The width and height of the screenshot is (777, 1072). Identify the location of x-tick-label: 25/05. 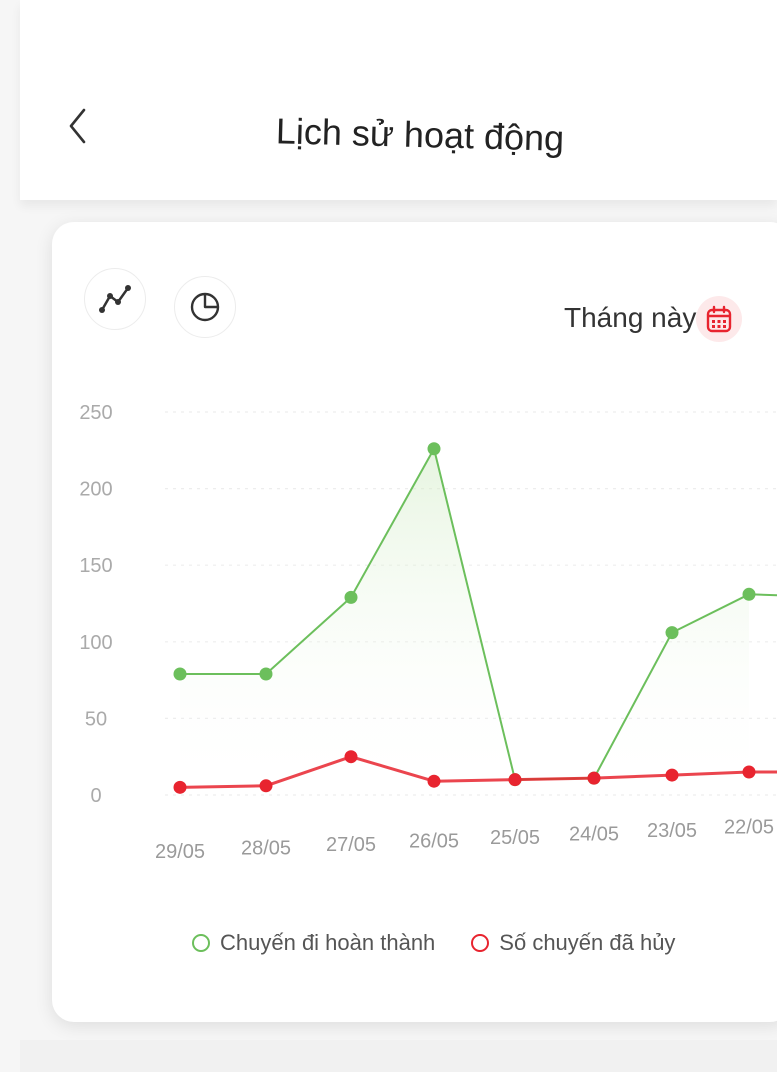
(515, 838).